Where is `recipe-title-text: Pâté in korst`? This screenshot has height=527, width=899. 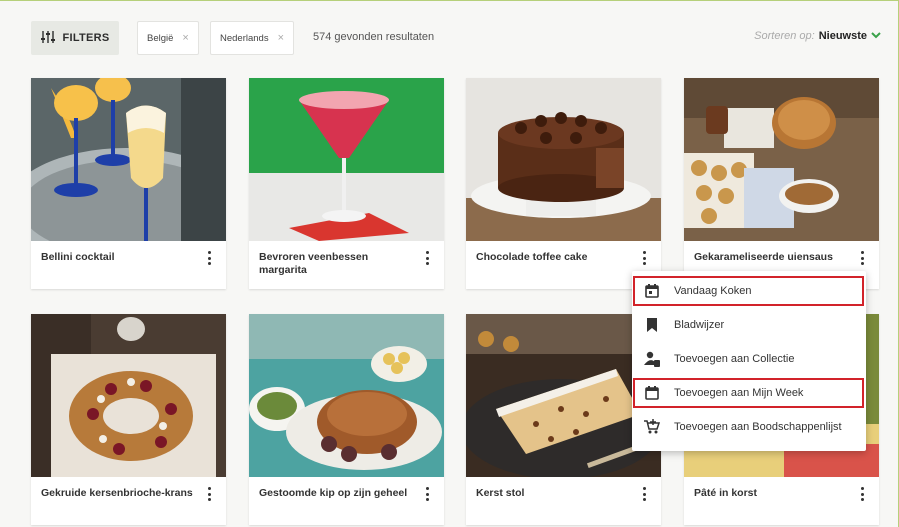
recipe-title-text: Pâté in korst is located at coordinates (726, 493).